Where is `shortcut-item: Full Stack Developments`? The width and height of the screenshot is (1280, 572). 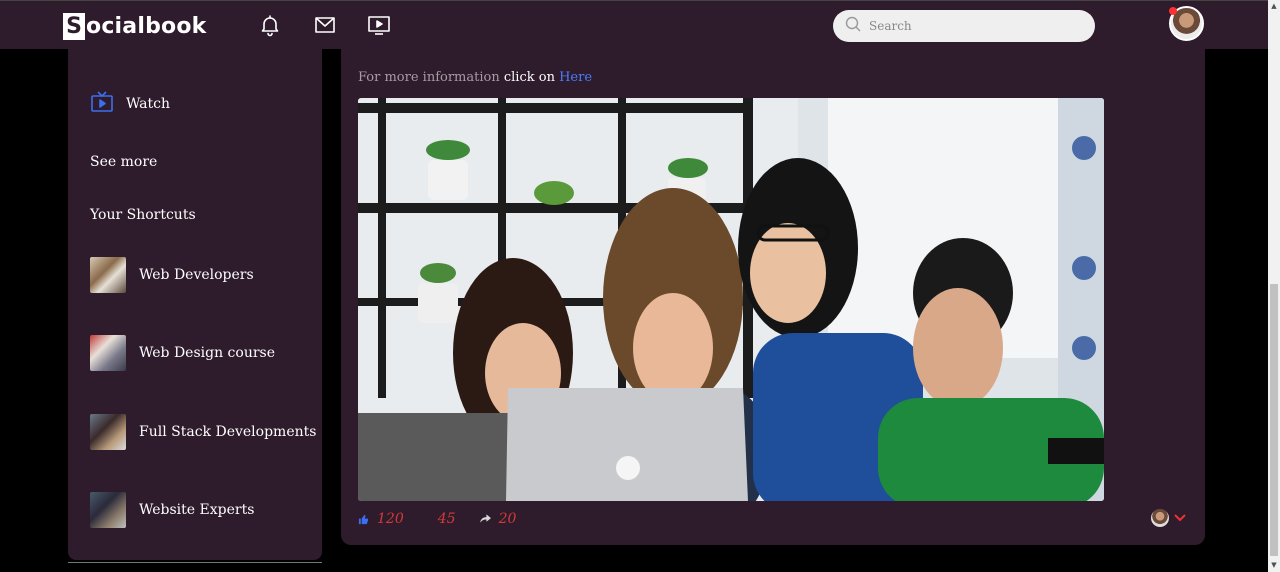
shortcut-item: Full Stack Developments is located at coordinates (203, 432).